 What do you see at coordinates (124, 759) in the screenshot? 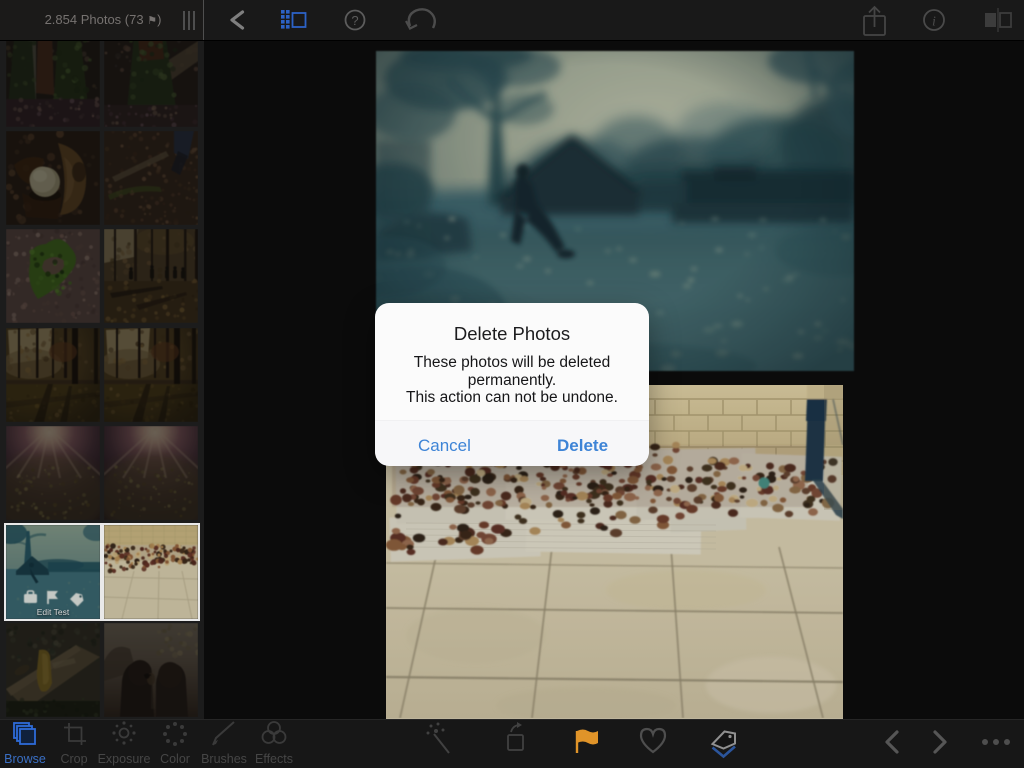
I see `svg-text: Exposure` at bounding box center [124, 759].